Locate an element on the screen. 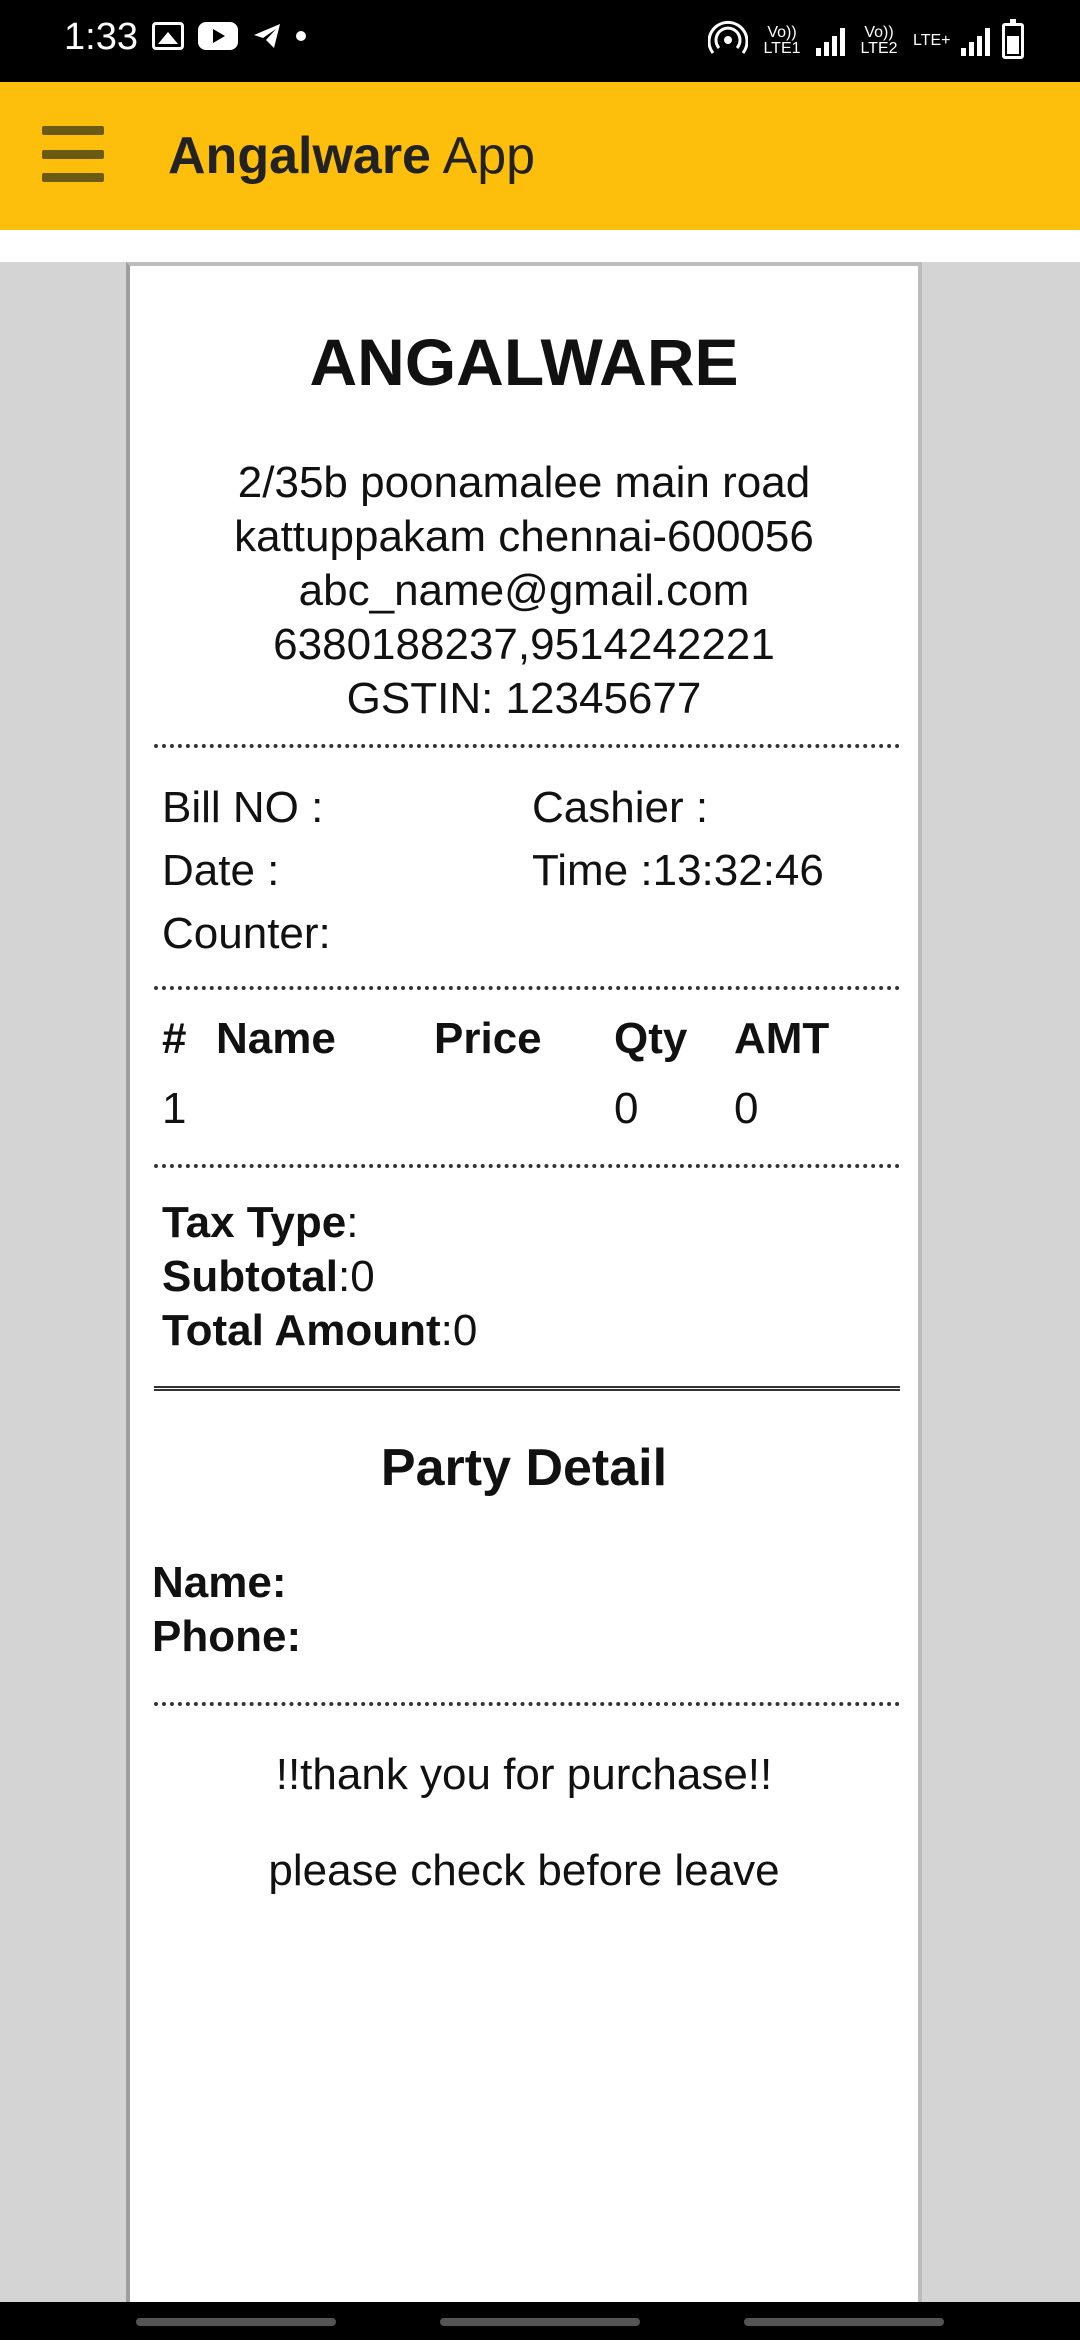 This screenshot has width=1080, height=2340. col-qty: Qty is located at coordinates (651, 1038).